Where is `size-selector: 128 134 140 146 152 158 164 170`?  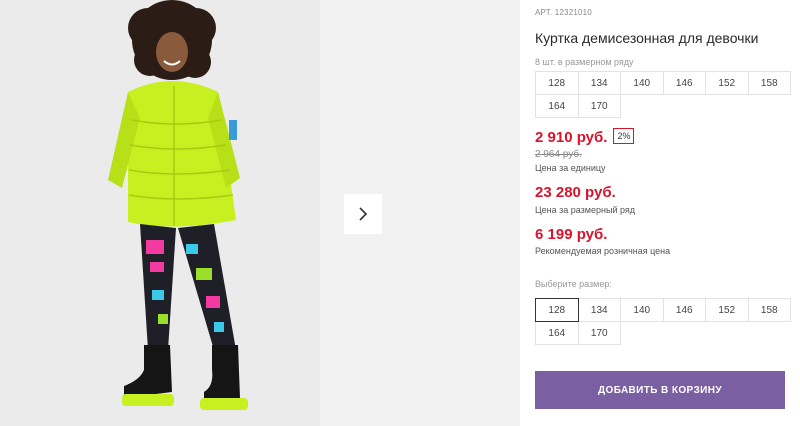
size-selector: 128 134 140 146 152 158 164 170 is located at coordinates (663, 321).